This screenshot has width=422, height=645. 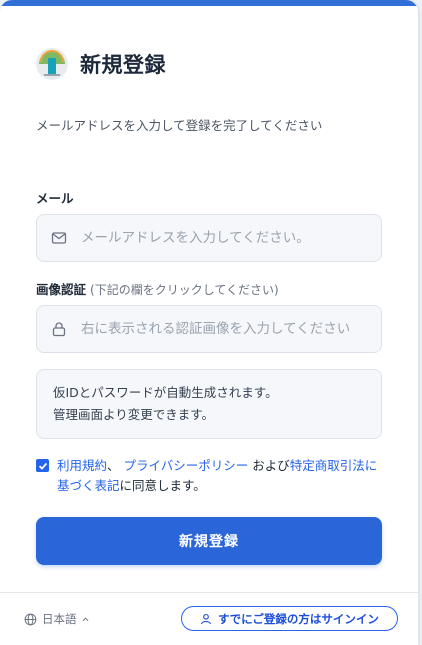 I want to click on consent-suffix: に同意します。, so click(x=162, y=485).